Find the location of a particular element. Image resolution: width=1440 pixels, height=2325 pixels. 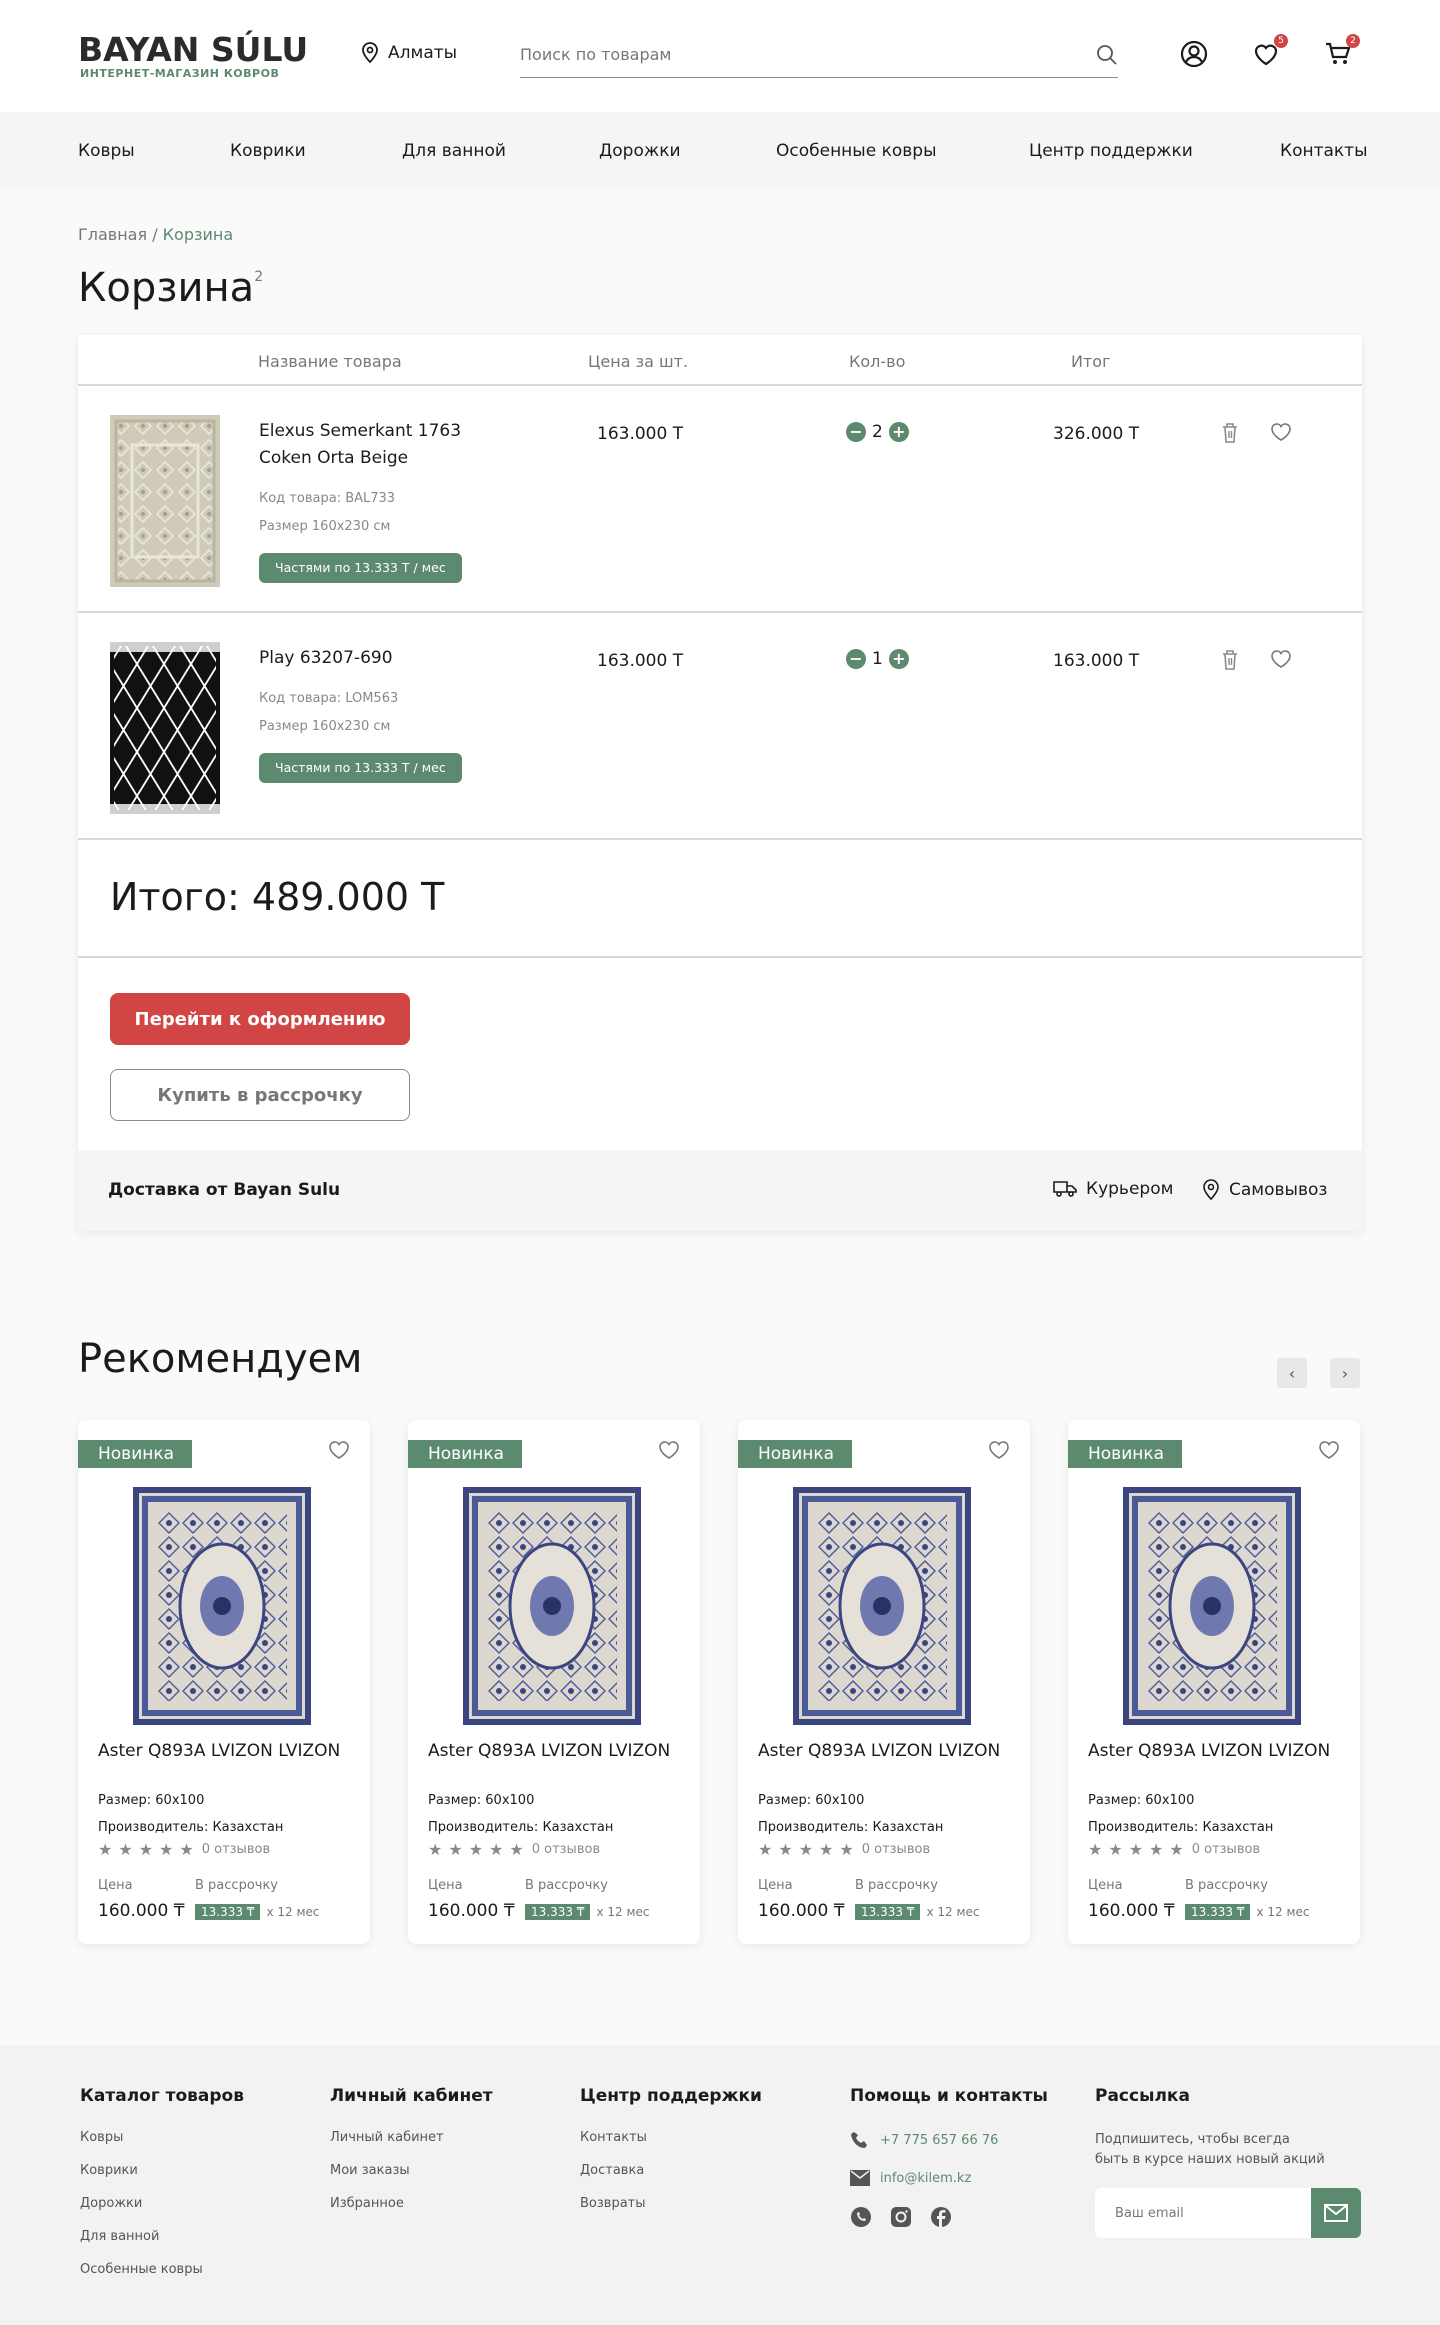

facebook-icon is located at coordinates (941, 2217).